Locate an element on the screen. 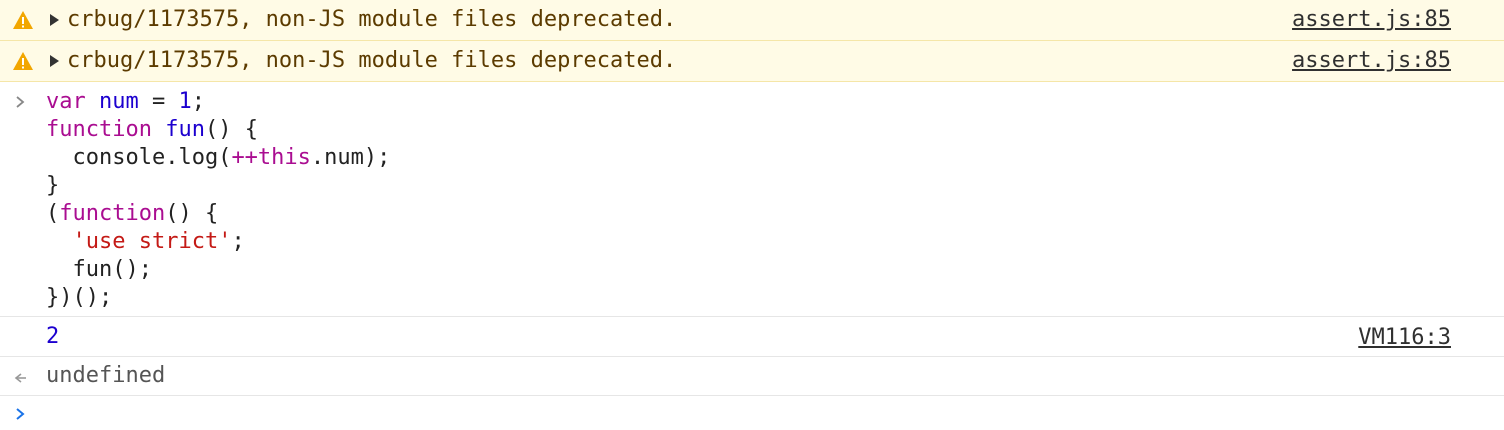 The height and width of the screenshot is (430, 1504). code-line: fun(); is located at coordinates (218, 270).